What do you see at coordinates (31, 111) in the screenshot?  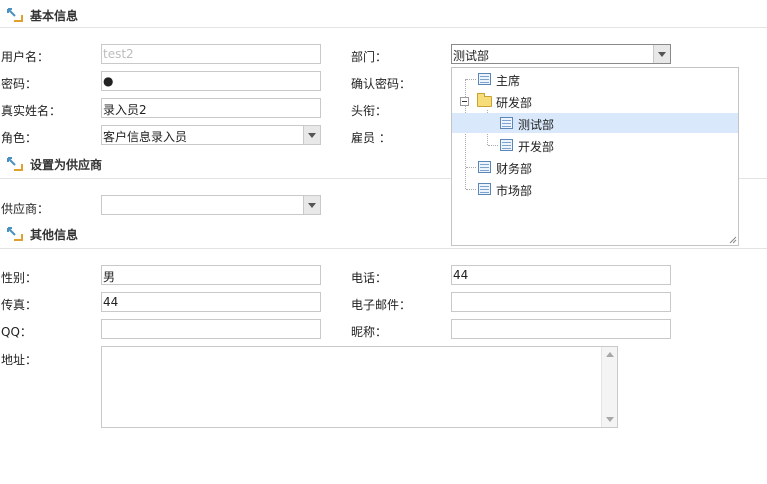 I see `realname-label: 真实姓名：` at bounding box center [31, 111].